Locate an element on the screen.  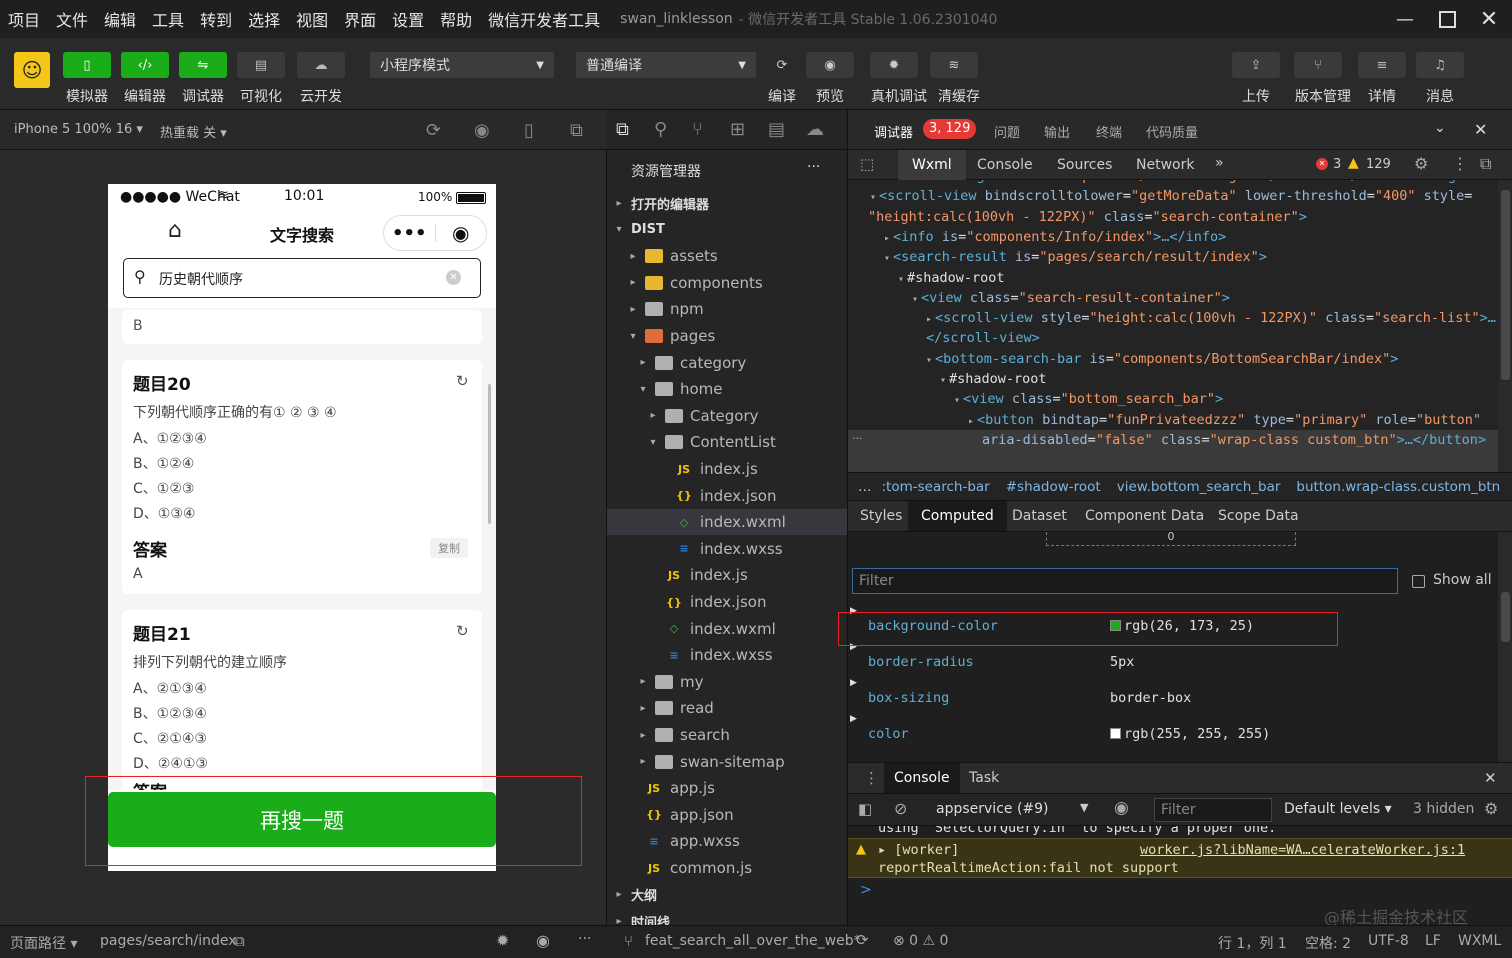
phone-icon: ▯ is located at coordinates (87, 65).